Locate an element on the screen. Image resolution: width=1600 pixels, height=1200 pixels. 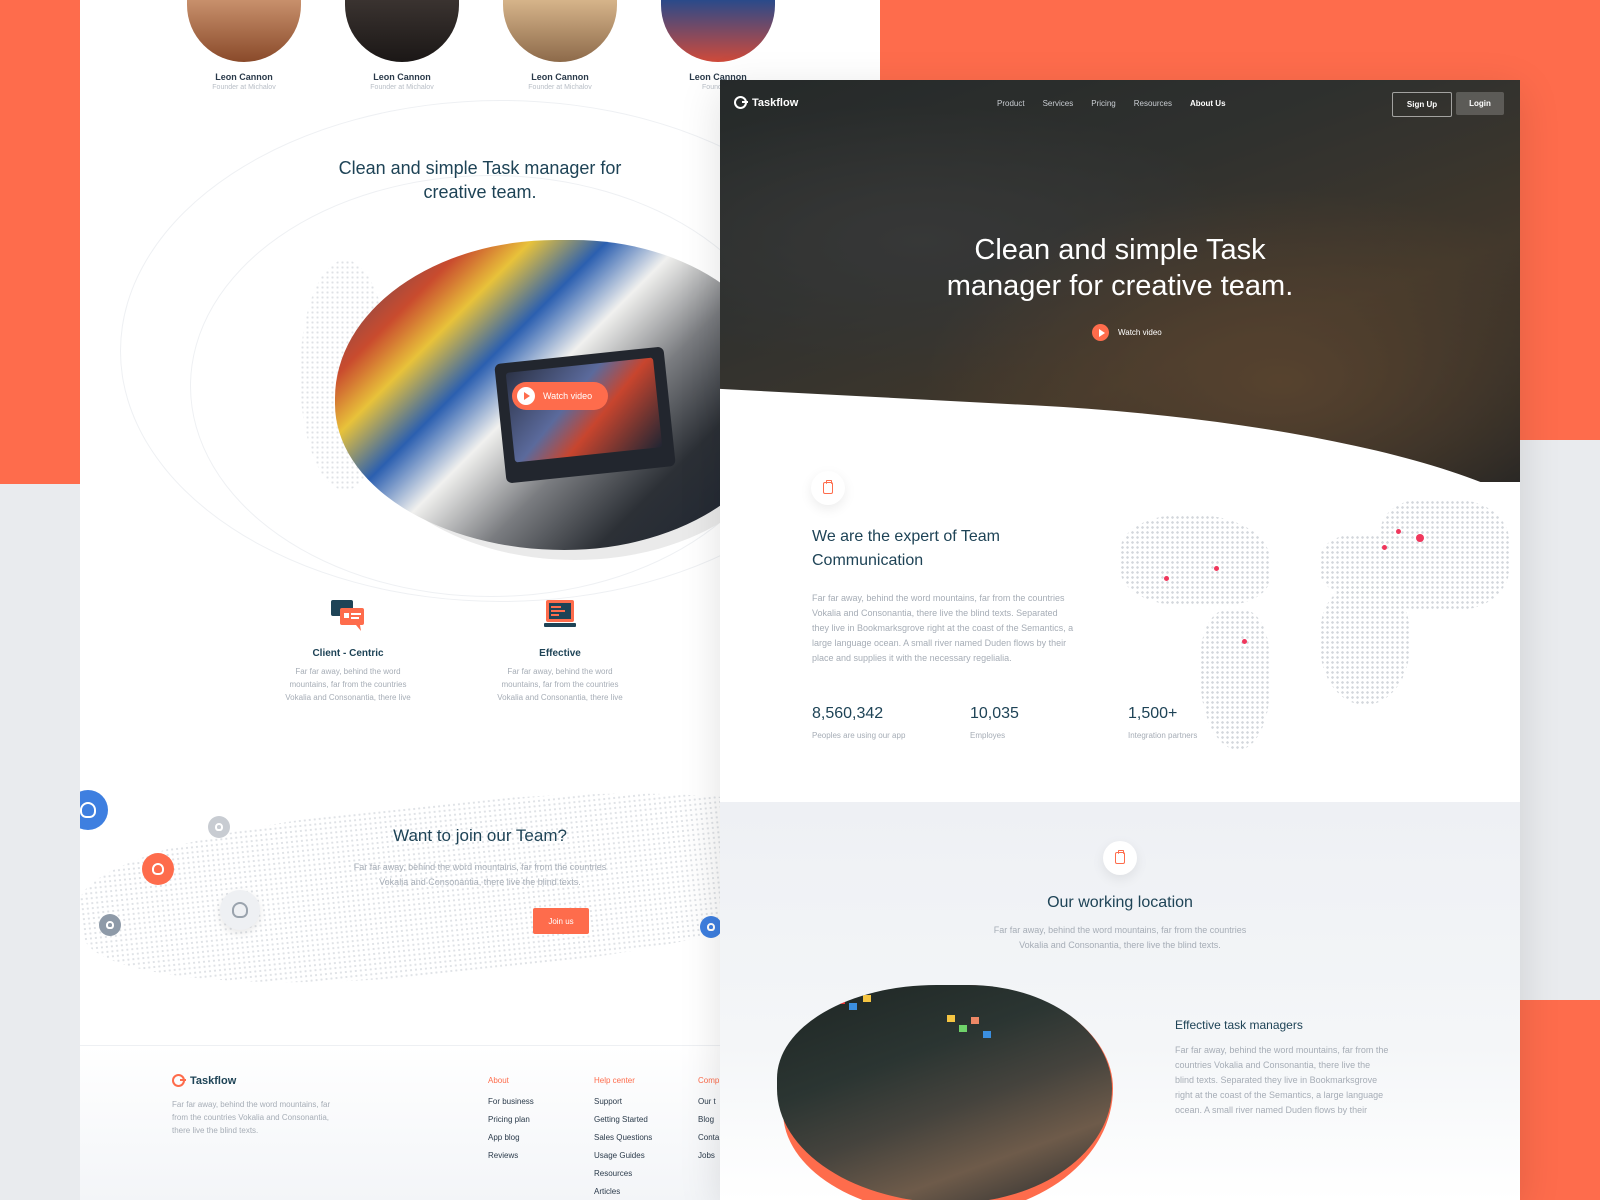
feature-title: Effective is located at coordinates (560, 653).